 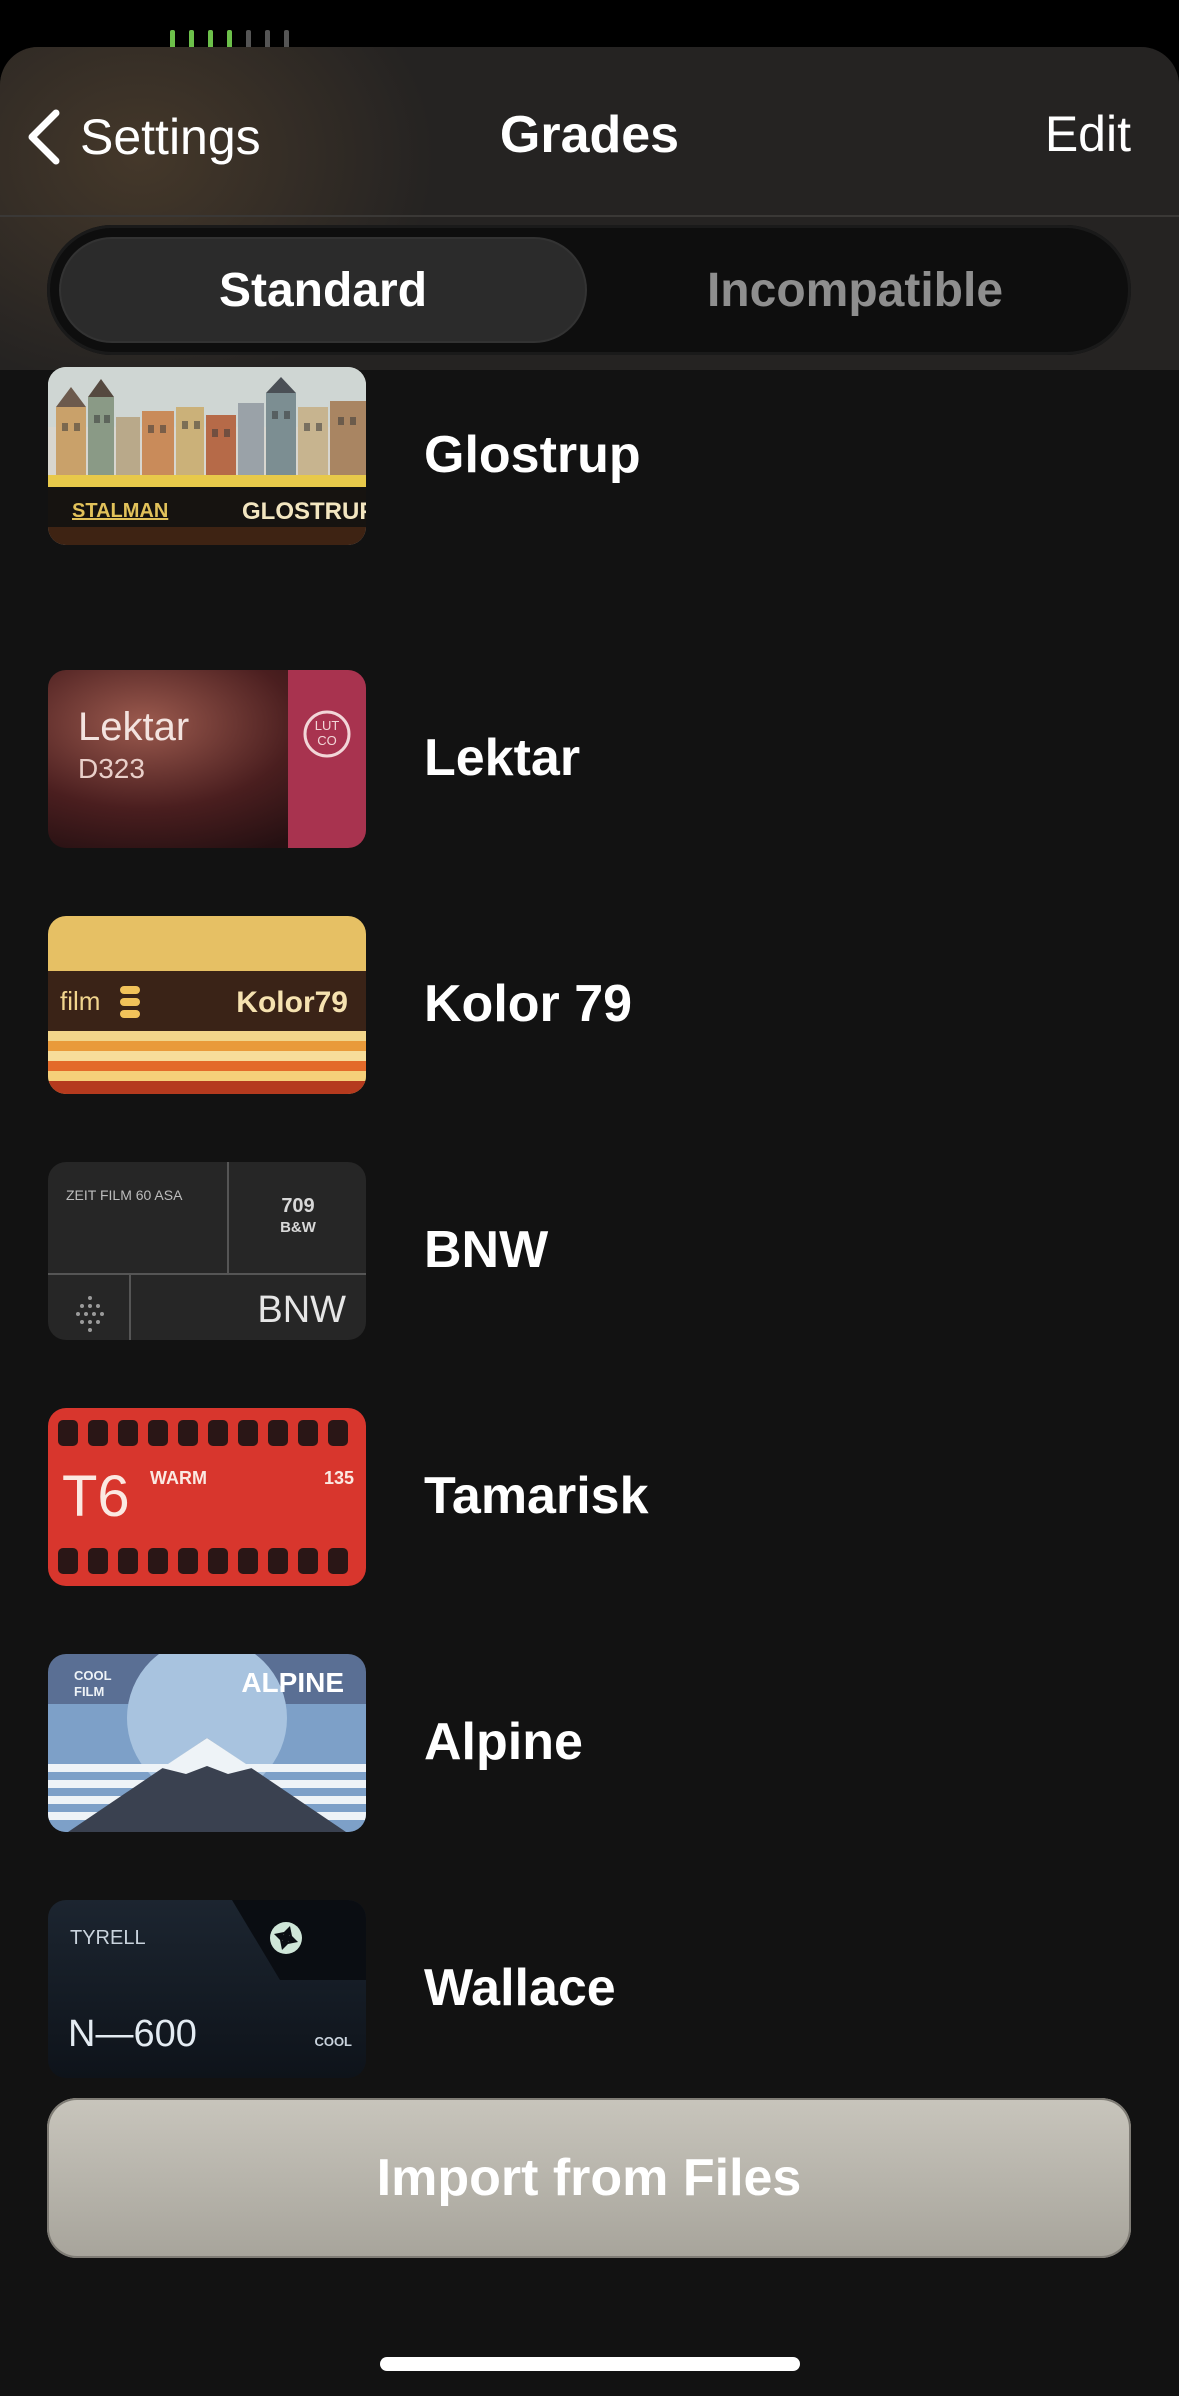 What do you see at coordinates (502, 758) in the screenshot?
I see `grade-name-lektar: Lektar` at bounding box center [502, 758].